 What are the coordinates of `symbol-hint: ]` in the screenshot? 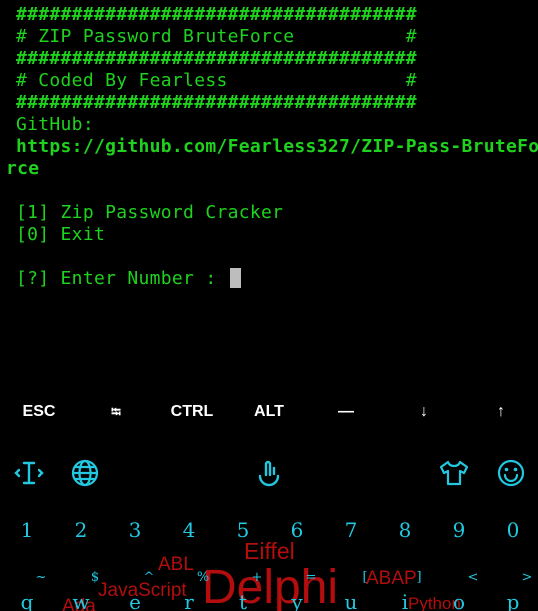 It's located at (419, 577).